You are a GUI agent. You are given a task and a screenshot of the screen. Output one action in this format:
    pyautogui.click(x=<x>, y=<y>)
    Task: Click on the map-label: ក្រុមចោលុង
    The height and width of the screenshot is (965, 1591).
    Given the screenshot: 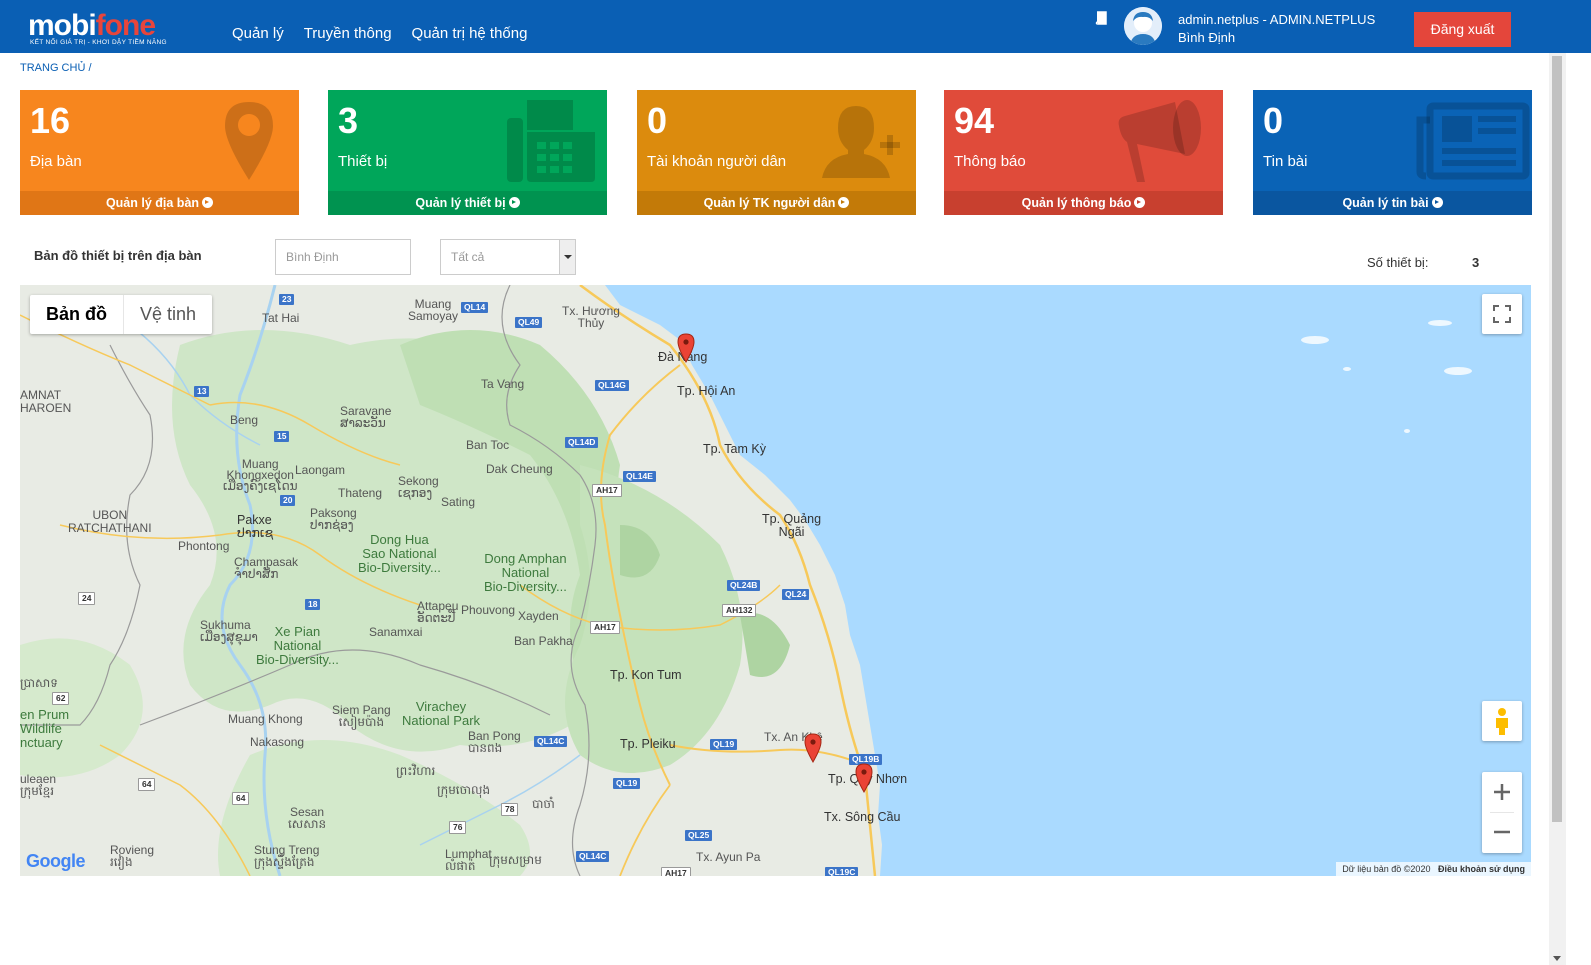 What is the action you would take?
    pyautogui.click(x=464, y=790)
    